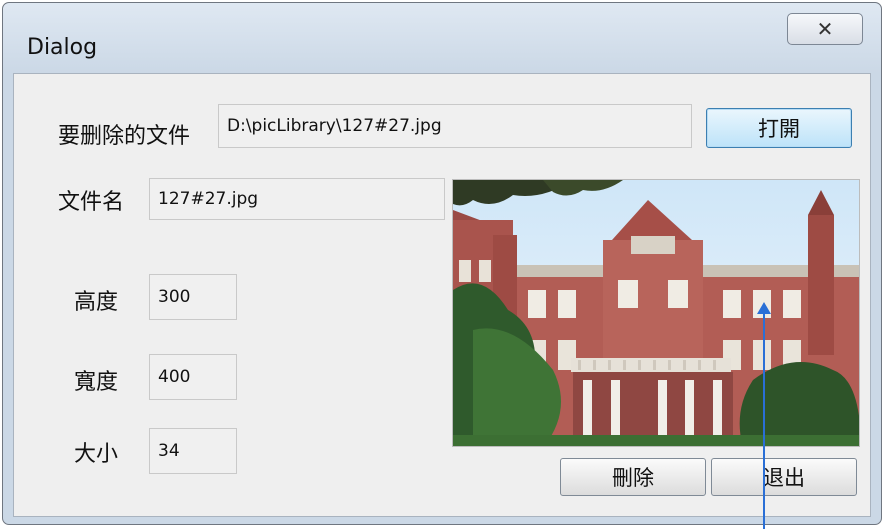  Describe the element at coordinates (62, 47) in the screenshot. I see `window-title: Dialog` at that location.